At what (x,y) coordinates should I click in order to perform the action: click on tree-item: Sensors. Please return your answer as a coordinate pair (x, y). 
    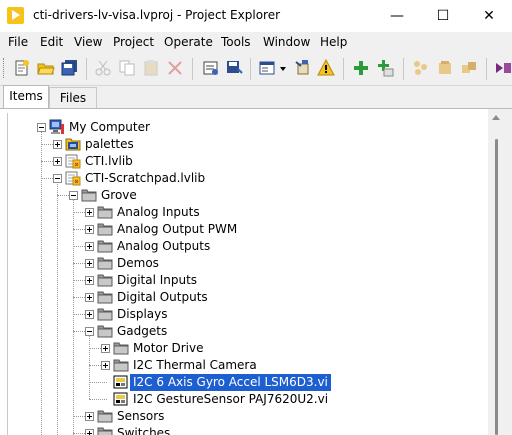
    Looking at the image, I should click on (248, 416).